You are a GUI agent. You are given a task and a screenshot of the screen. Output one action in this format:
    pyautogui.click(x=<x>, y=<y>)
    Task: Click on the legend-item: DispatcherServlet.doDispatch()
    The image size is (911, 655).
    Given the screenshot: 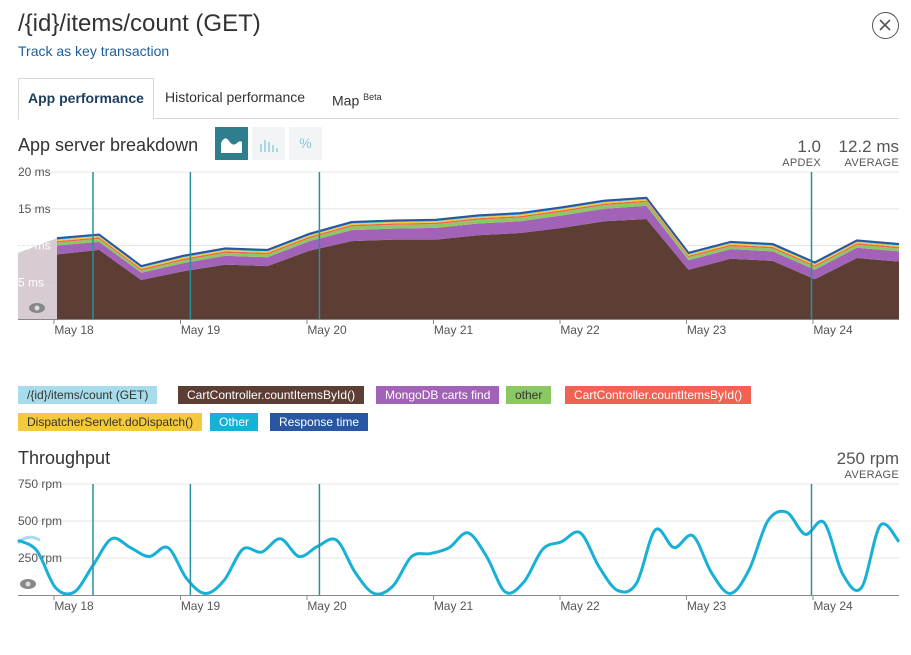 What is the action you would take?
    pyautogui.click(x=110, y=422)
    